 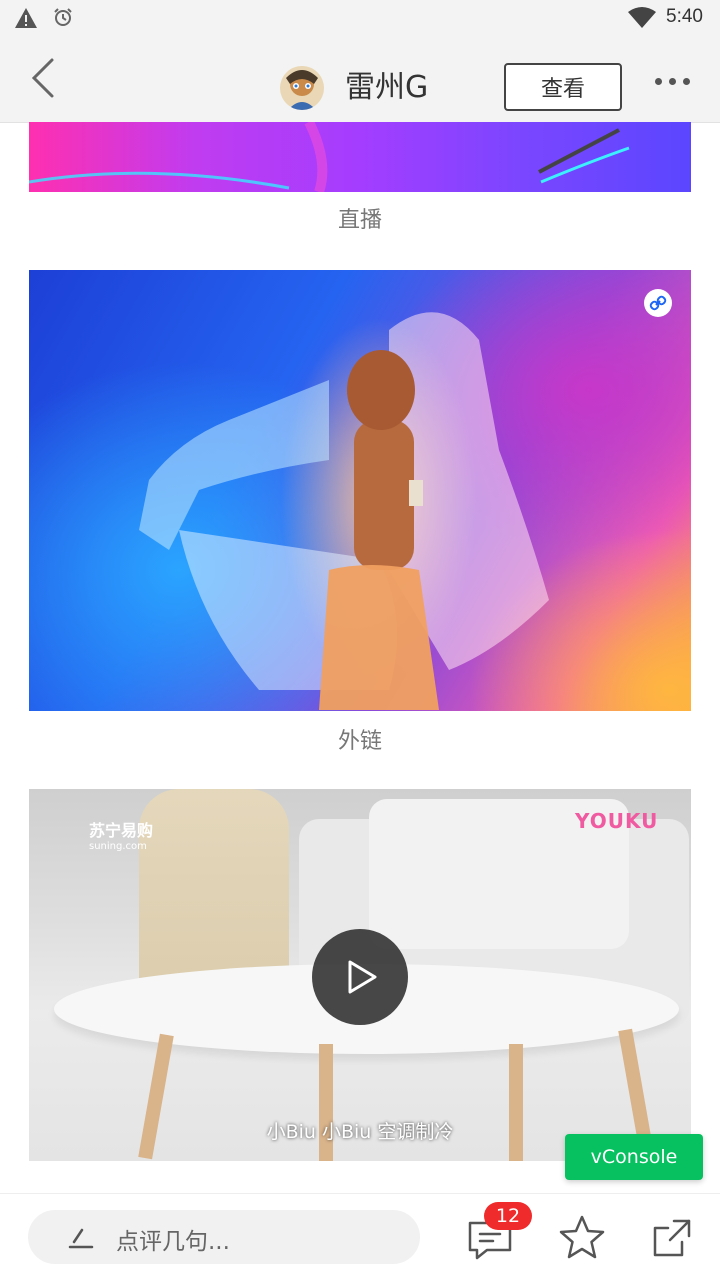 What do you see at coordinates (563, 87) in the screenshot?
I see `view-button: 查看` at bounding box center [563, 87].